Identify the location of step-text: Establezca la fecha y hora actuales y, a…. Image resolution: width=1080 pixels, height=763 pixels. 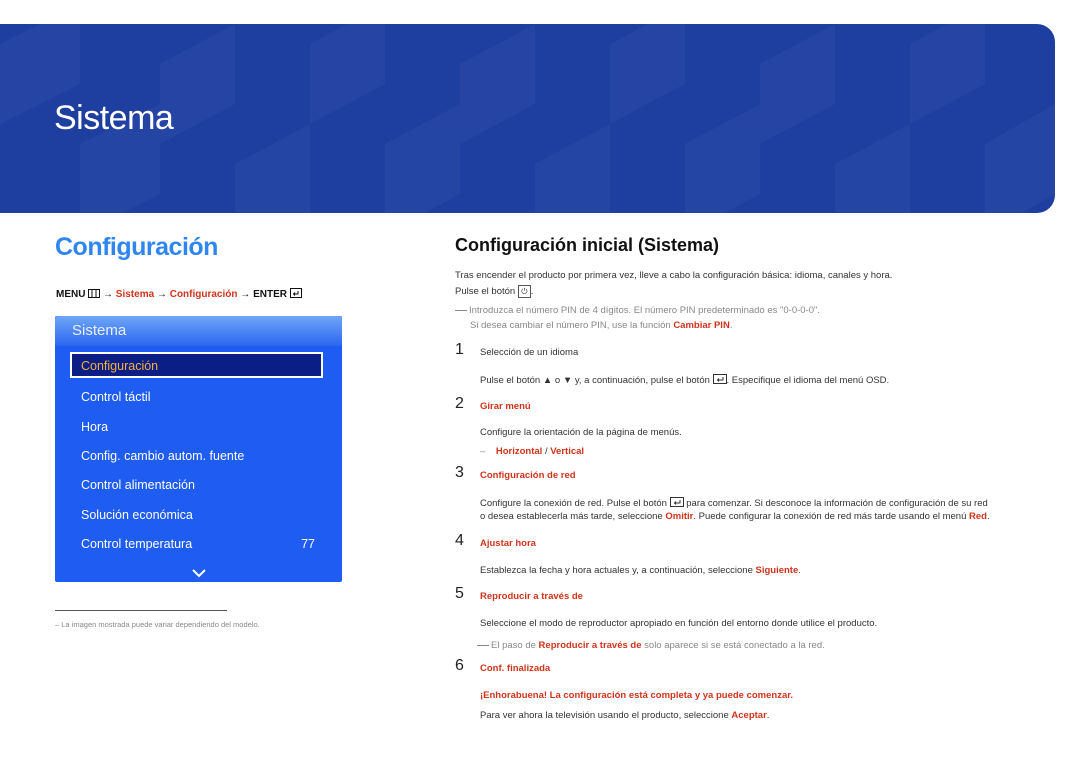
(616, 570).